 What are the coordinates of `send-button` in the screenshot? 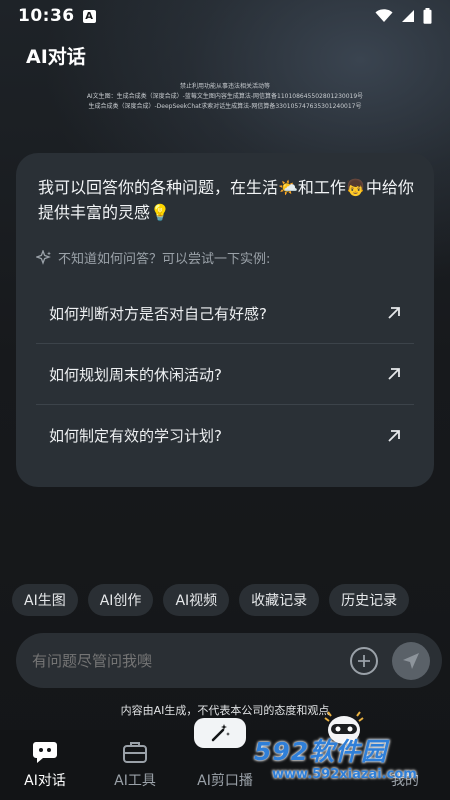 It's located at (411, 660).